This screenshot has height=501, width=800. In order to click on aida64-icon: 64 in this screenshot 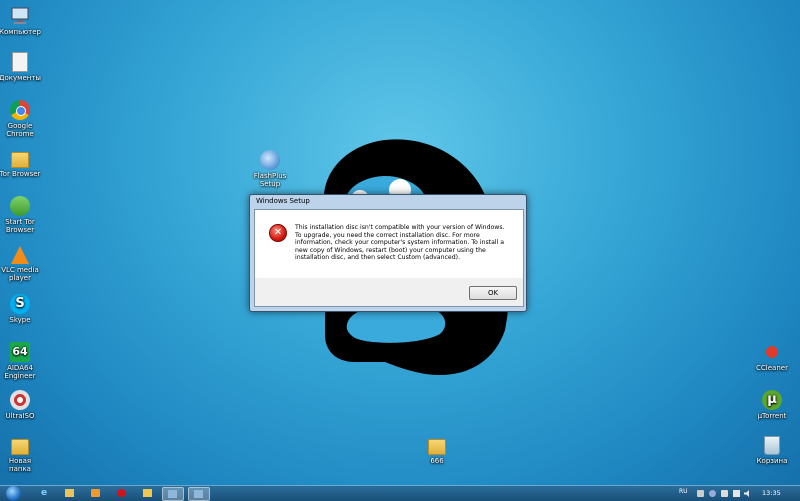, I will do `click(20, 352)`.